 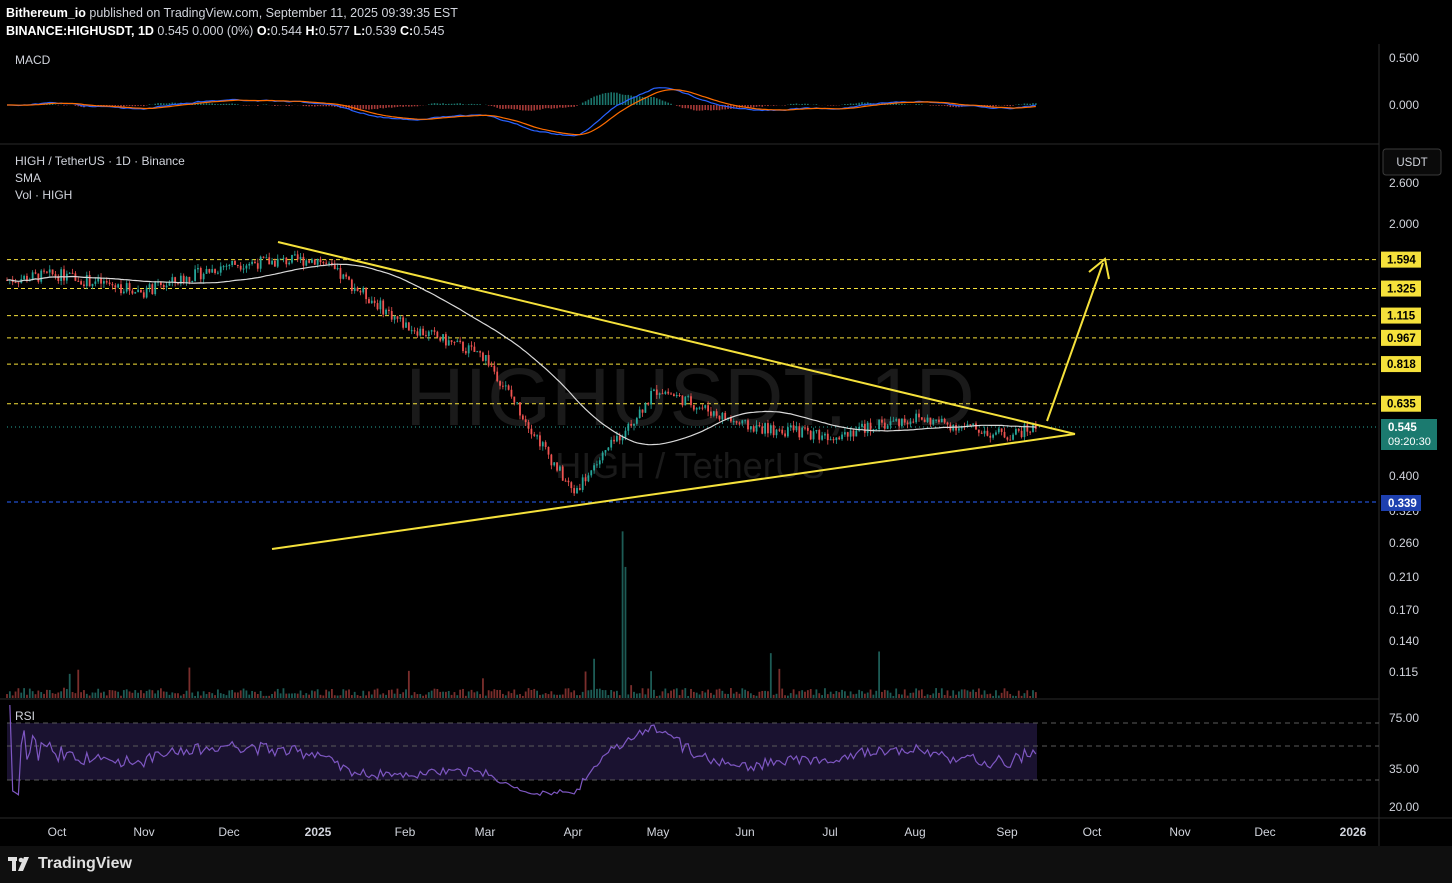 I want to click on time-tick: Apr, so click(x=573, y=832).